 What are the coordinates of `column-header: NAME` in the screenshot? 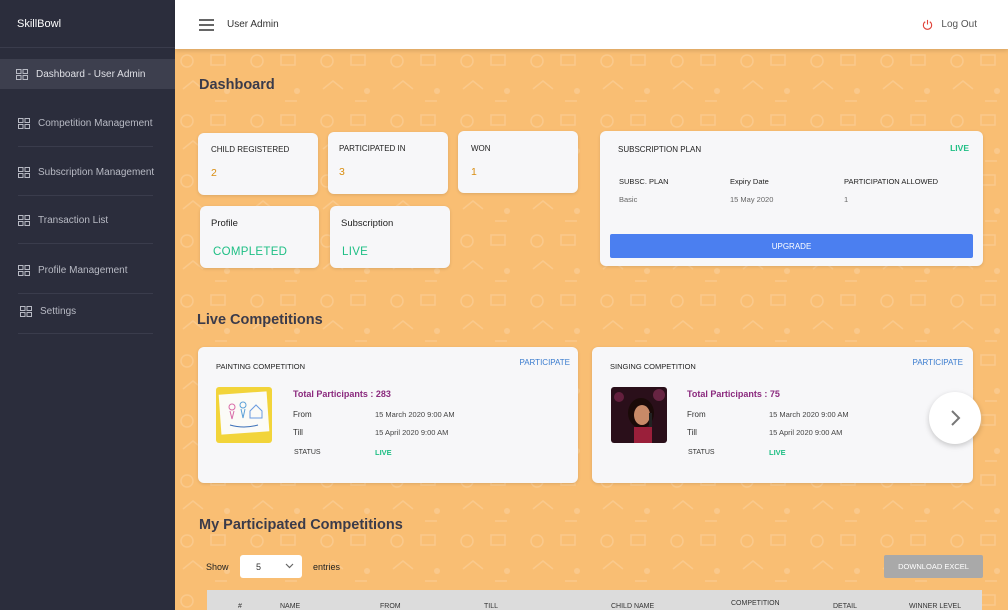 It's located at (290, 606).